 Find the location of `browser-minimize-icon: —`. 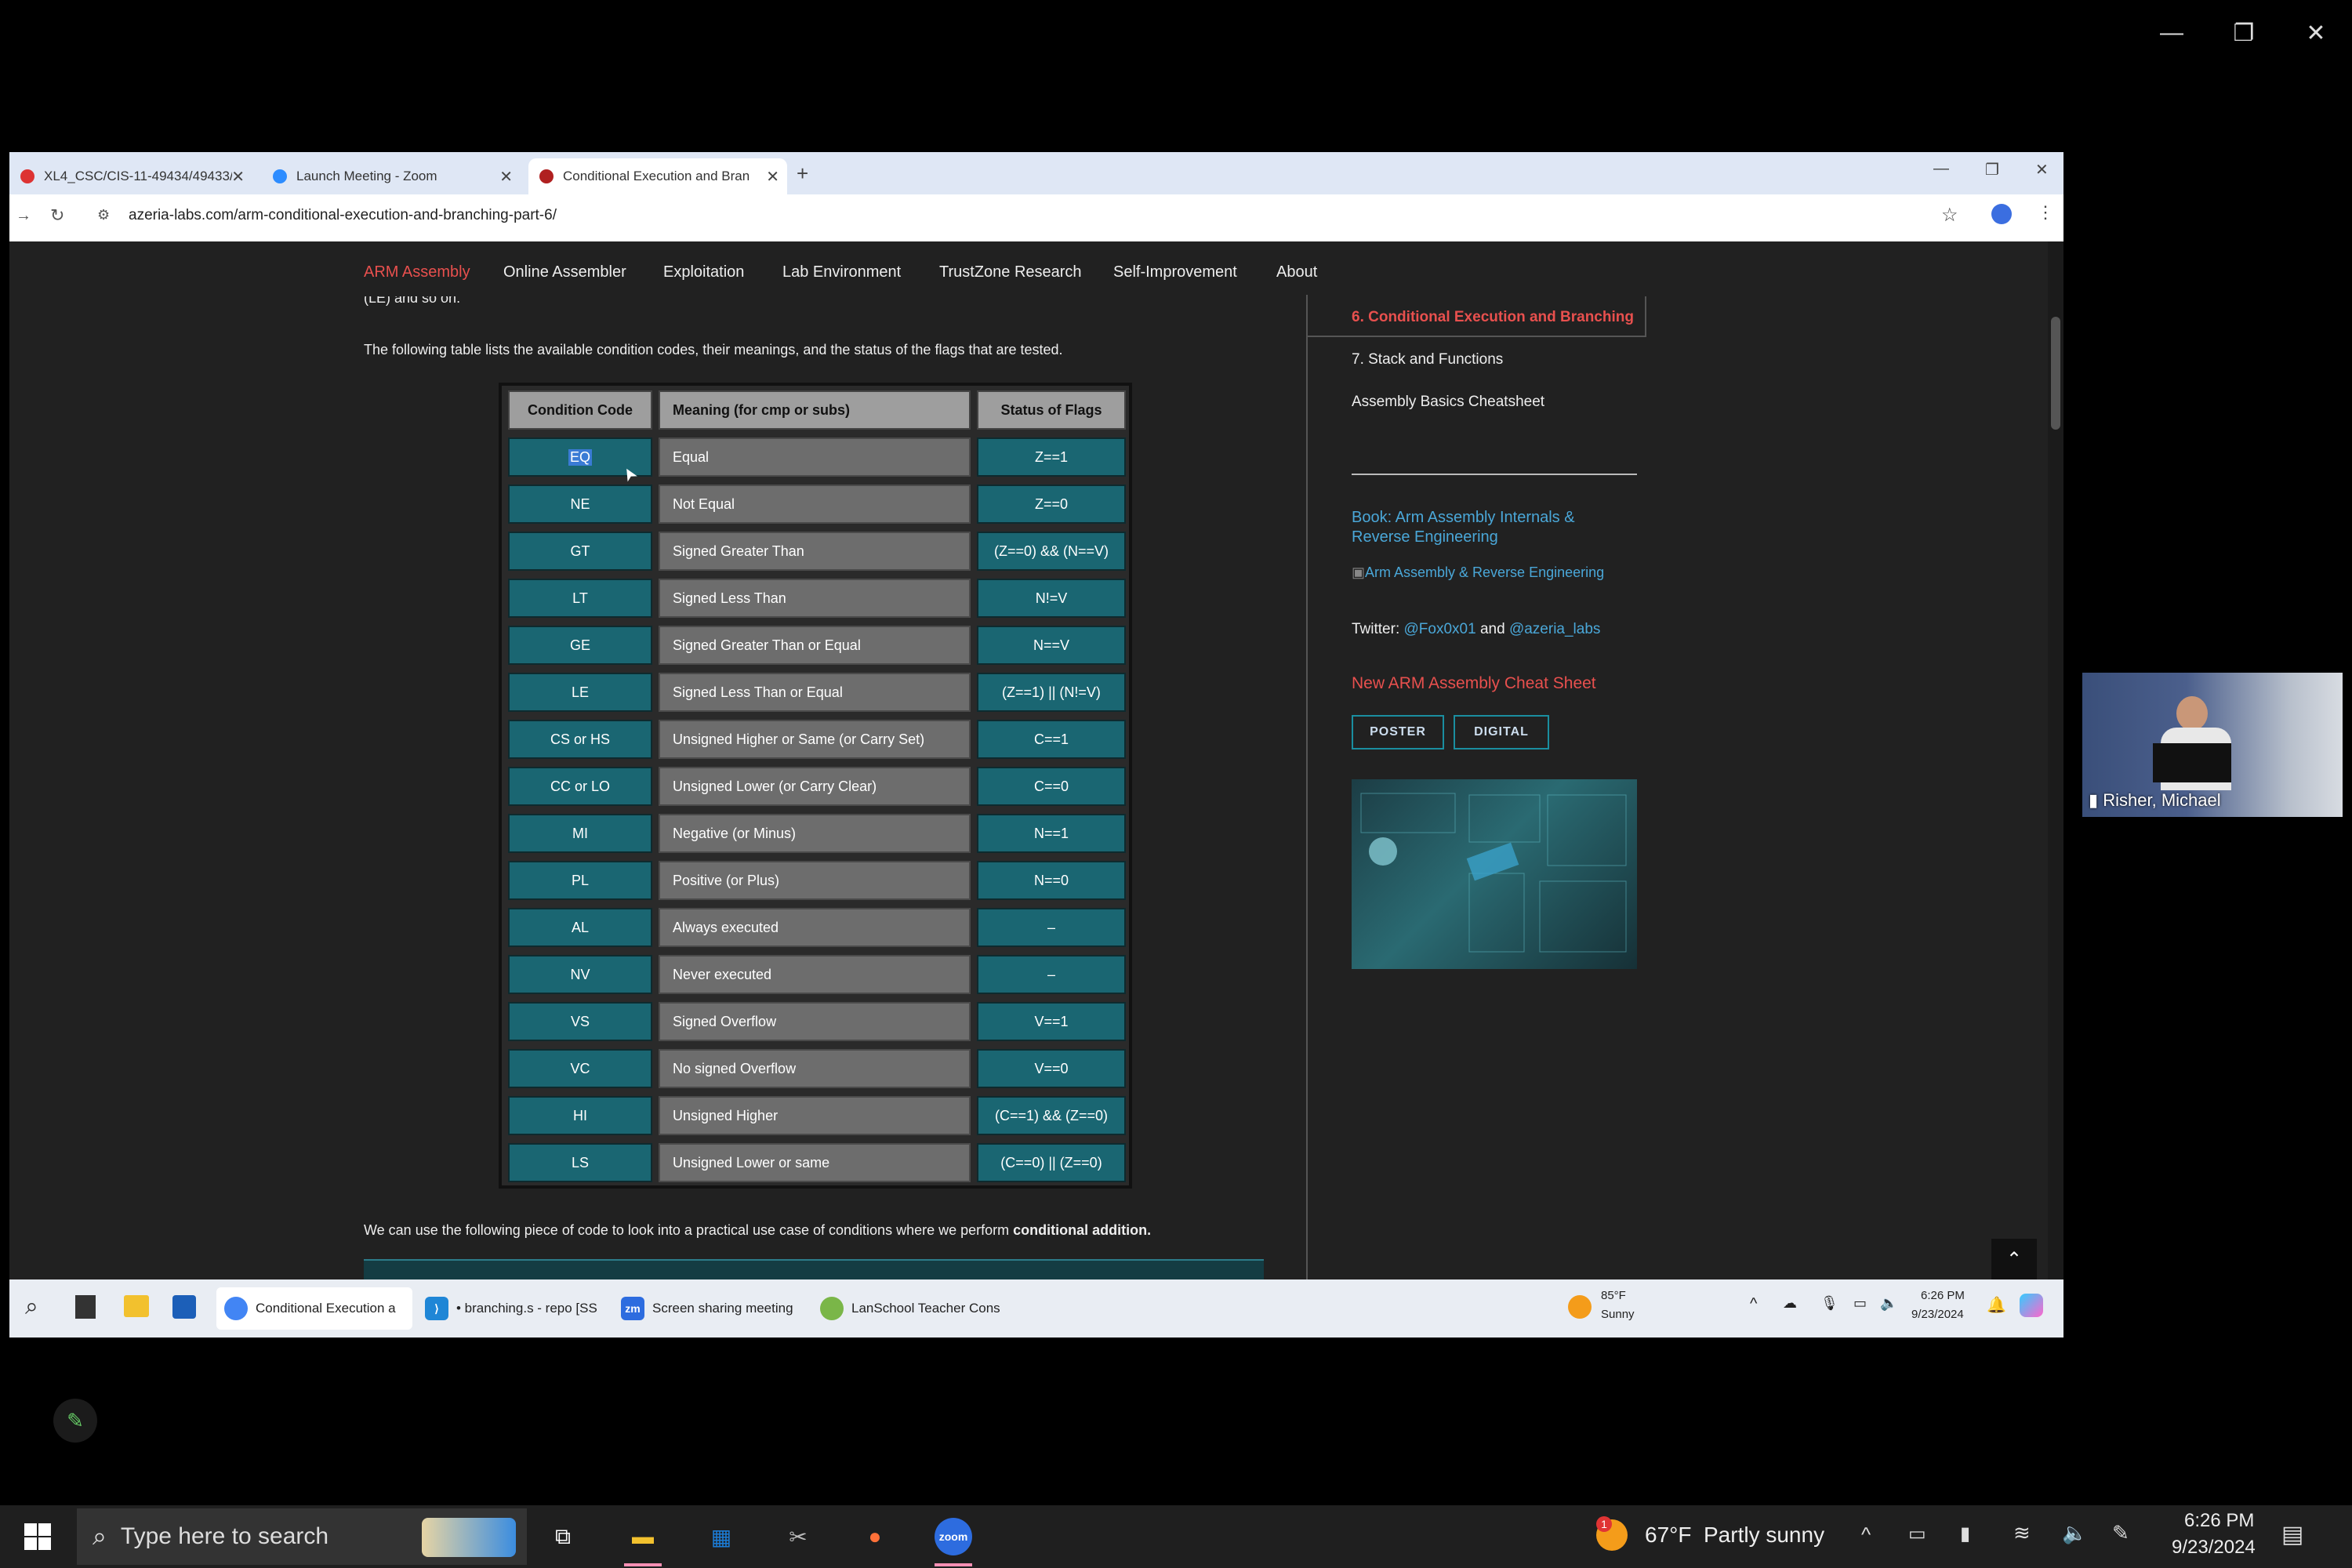

browser-minimize-icon: — is located at coordinates (1941, 169).